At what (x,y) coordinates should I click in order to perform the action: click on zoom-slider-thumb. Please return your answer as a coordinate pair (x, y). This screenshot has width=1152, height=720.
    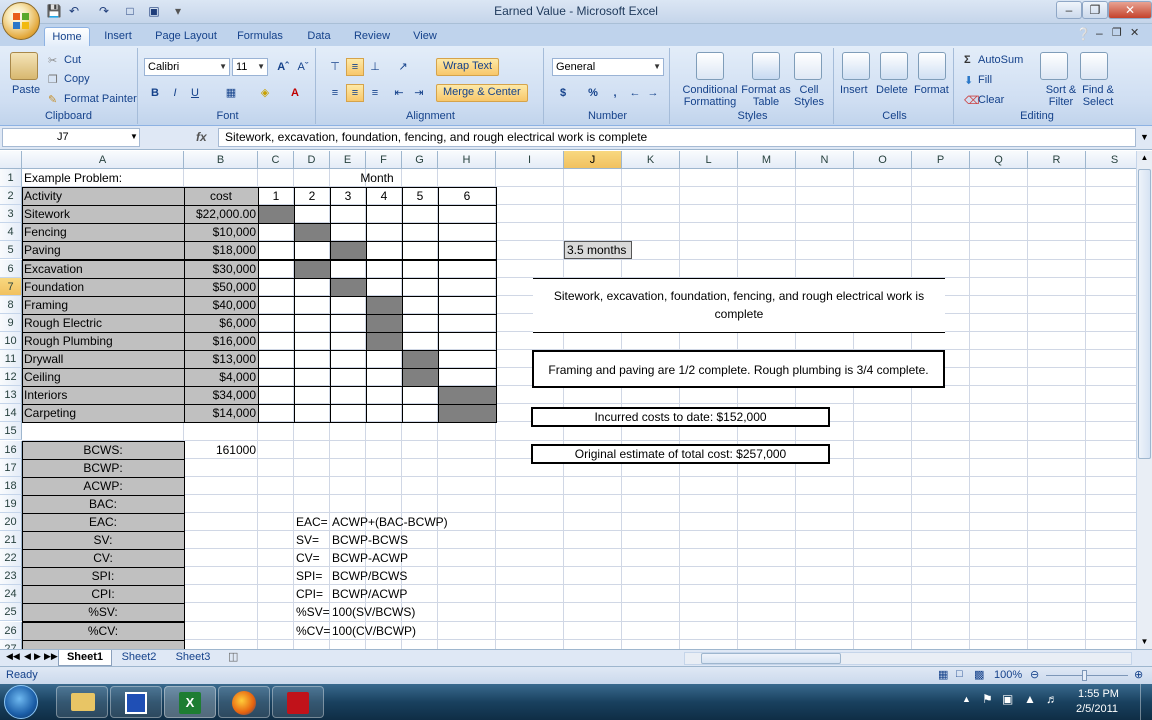
    Looking at the image, I should click on (1084, 675).